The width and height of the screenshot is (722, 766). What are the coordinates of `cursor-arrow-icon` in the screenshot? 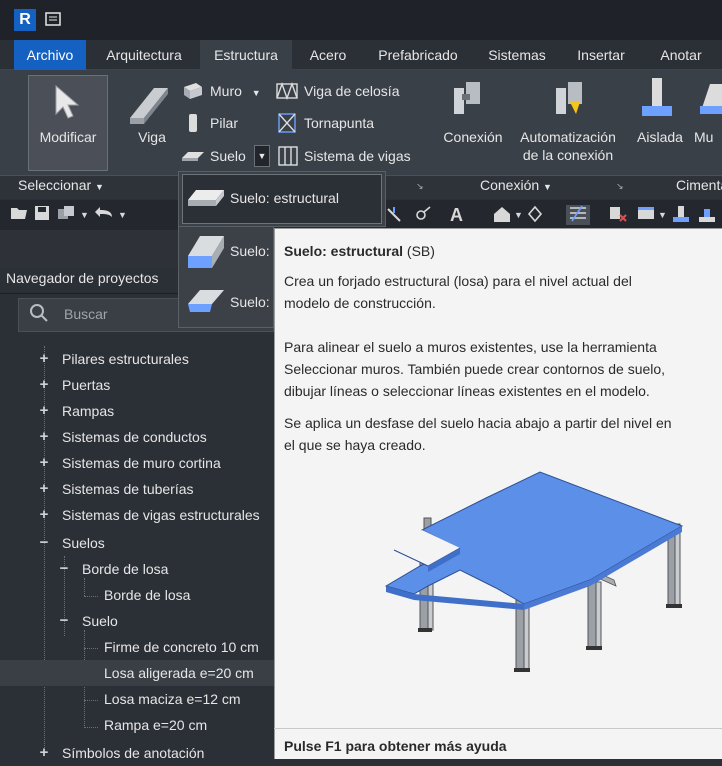 It's located at (67, 104).